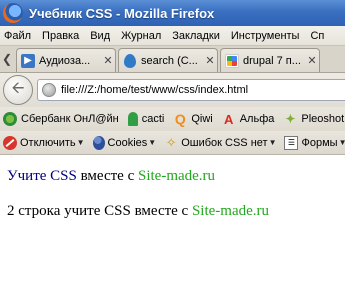 The width and height of the screenshot is (345, 286). I want to click on tab-drupal: drupal 7 п... ✕, so click(270, 60).